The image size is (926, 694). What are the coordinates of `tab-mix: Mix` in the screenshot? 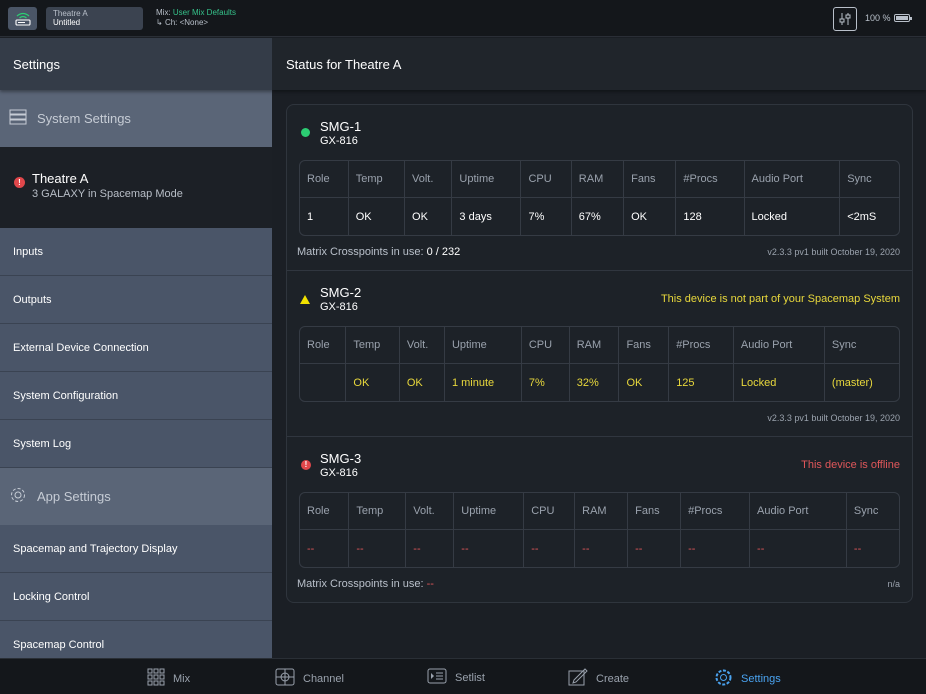 It's located at (168, 678).